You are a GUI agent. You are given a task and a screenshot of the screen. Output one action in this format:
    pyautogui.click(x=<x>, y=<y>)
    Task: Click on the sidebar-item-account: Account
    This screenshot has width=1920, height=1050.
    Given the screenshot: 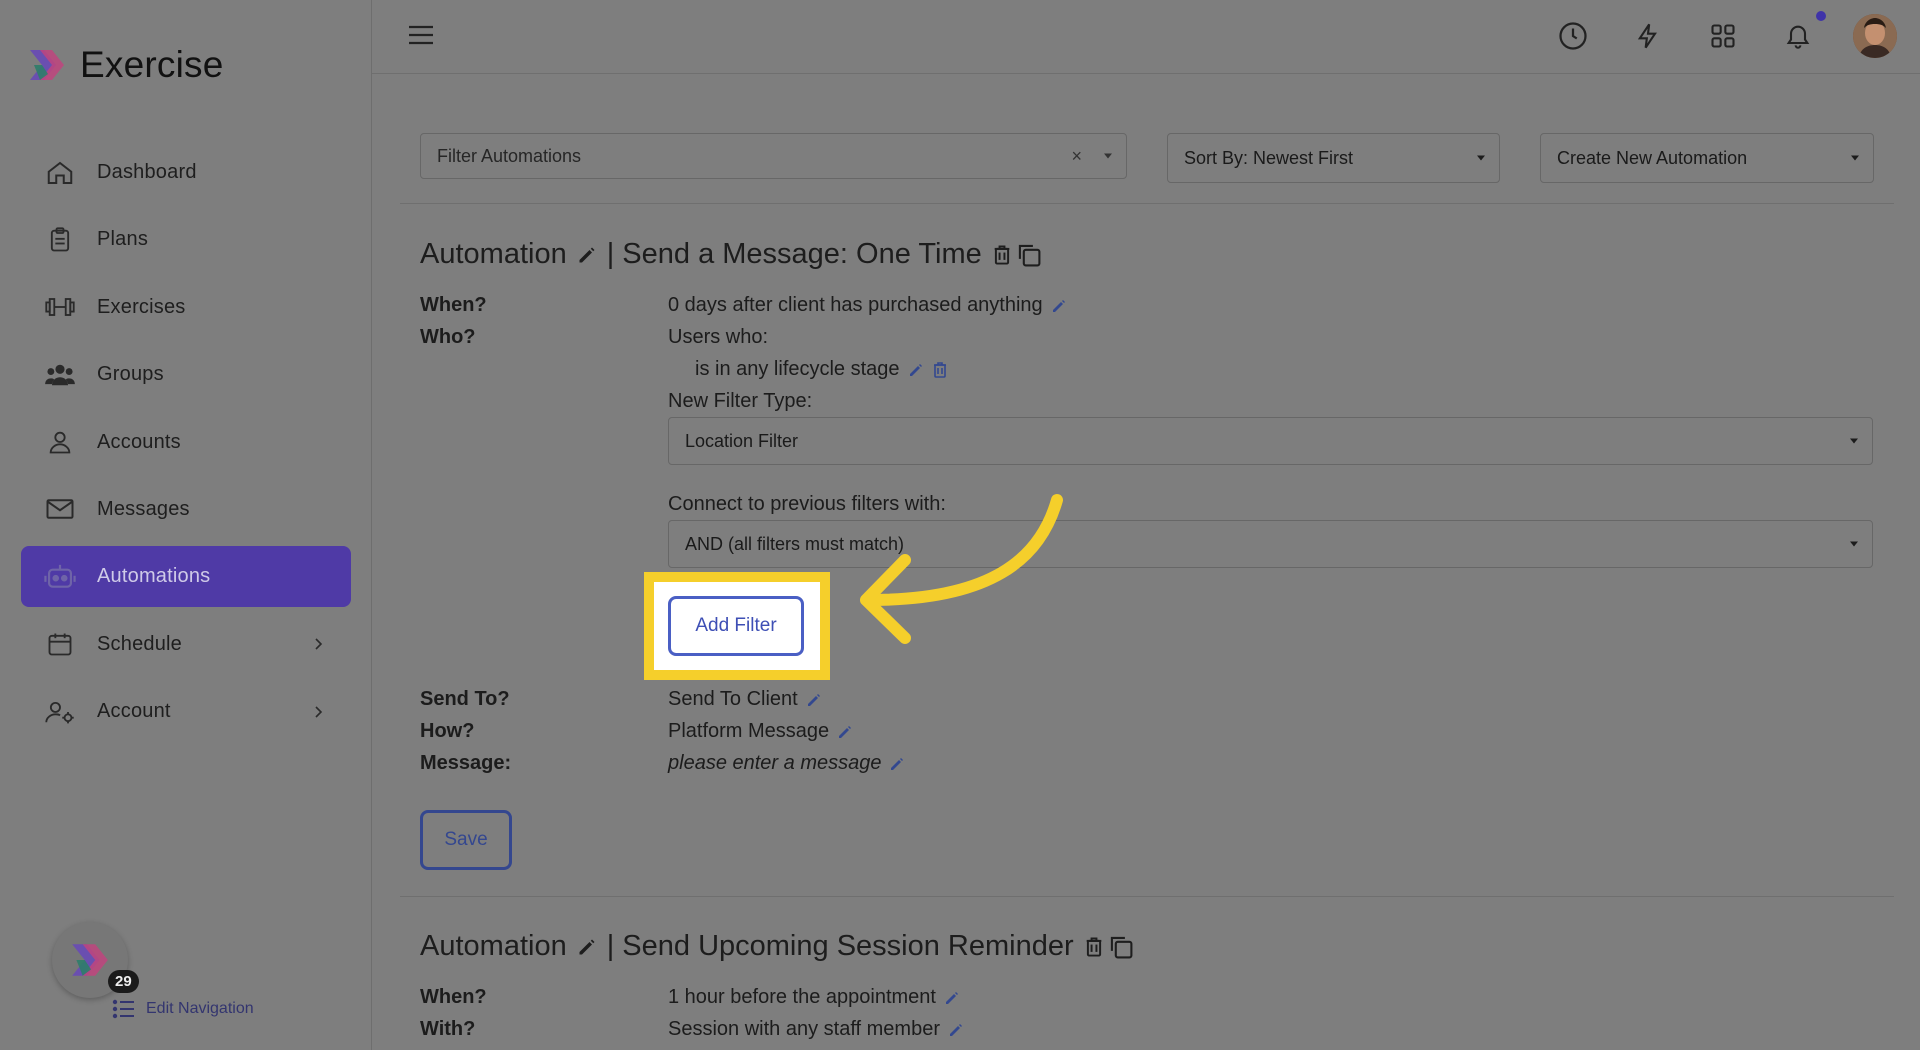 What is the action you would take?
    pyautogui.click(x=186, y=711)
    